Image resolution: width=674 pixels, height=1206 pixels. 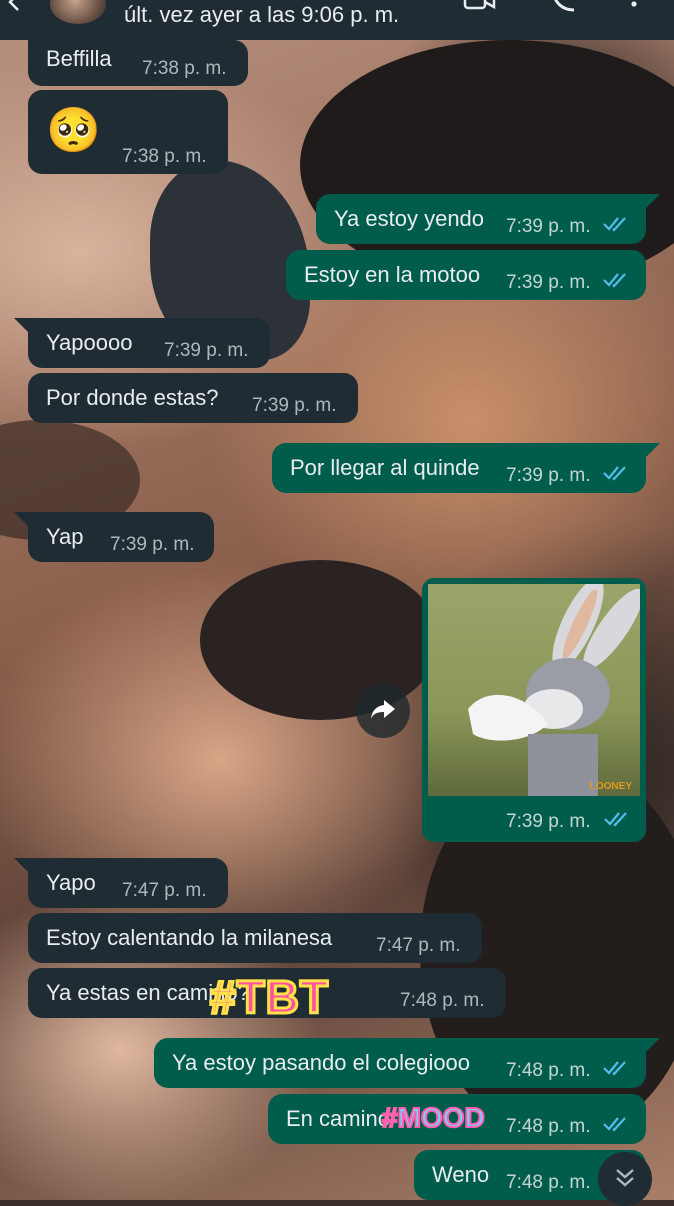 I want to click on double-chevron-down-icon, so click(x=625, y=1178).